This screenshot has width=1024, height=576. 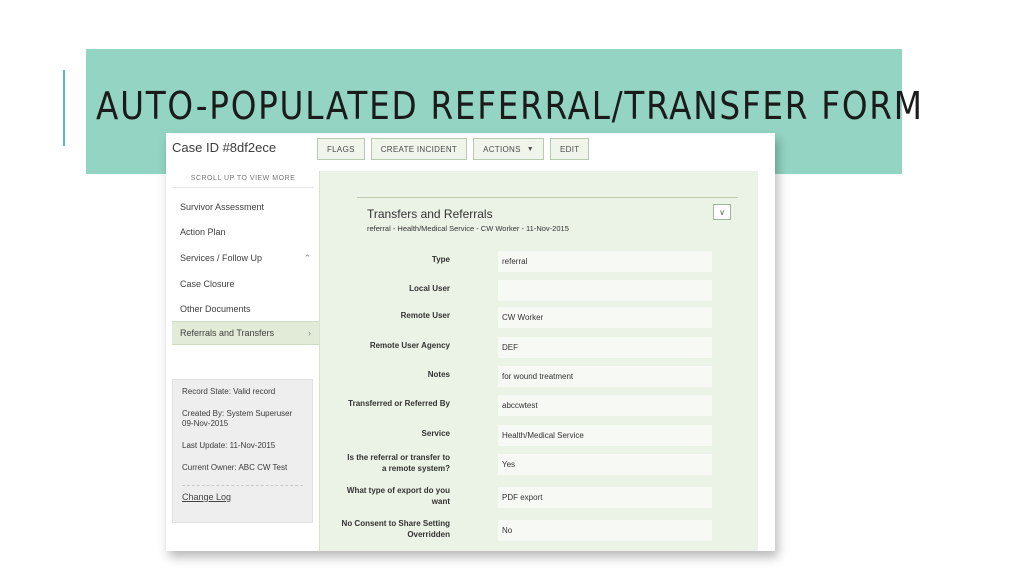 I want to click on current-owner: Current Owner: ABC CW Test, so click(x=235, y=467).